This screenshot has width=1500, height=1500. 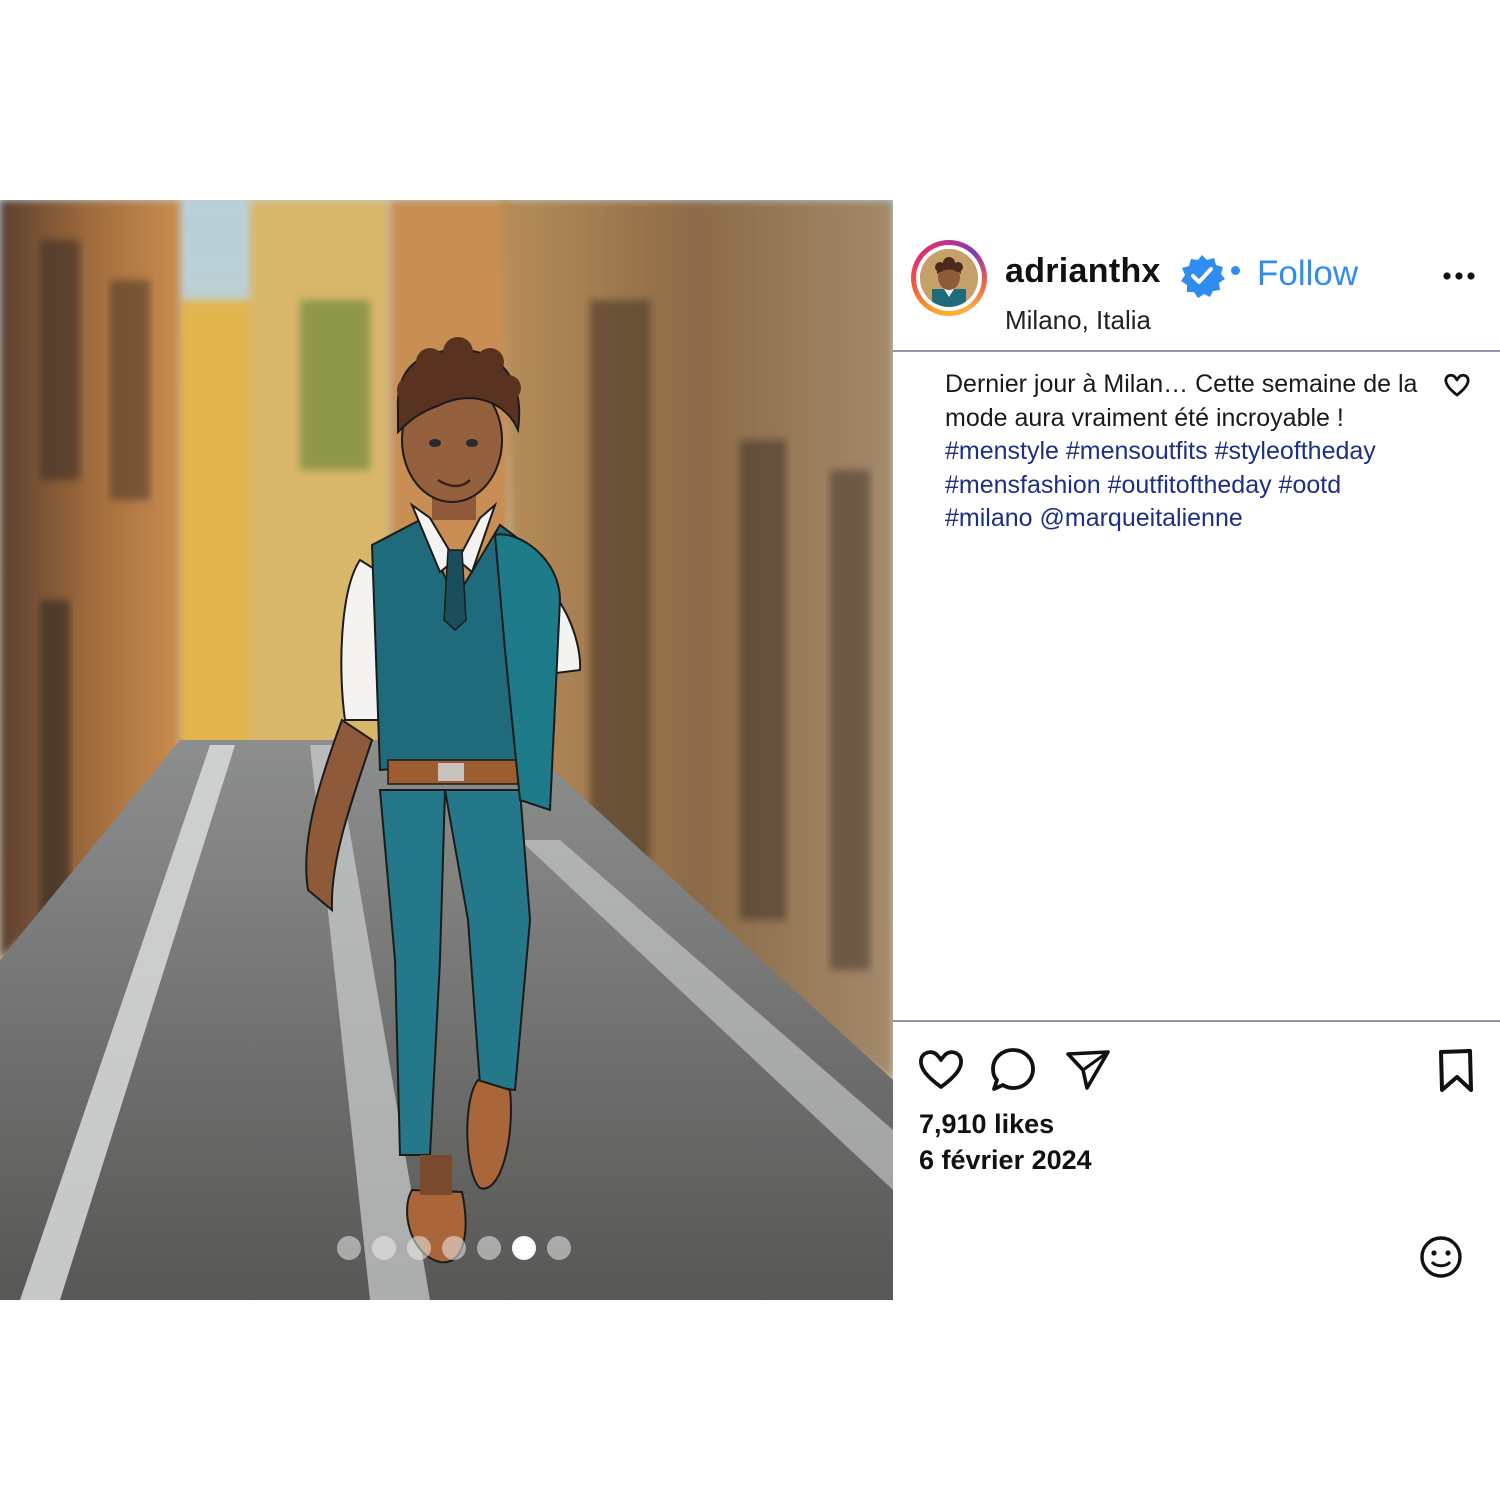 I want to click on carousel-indicator, so click(x=454, y=1248).